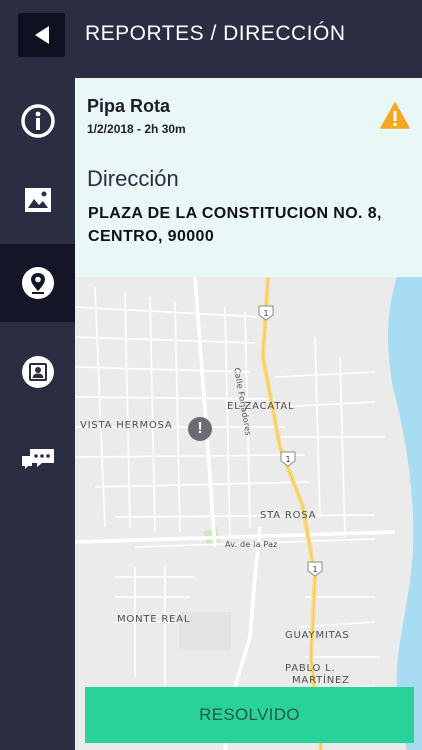  Describe the element at coordinates (395, 115) in the screenshot. I see `warning-icon` at that location.